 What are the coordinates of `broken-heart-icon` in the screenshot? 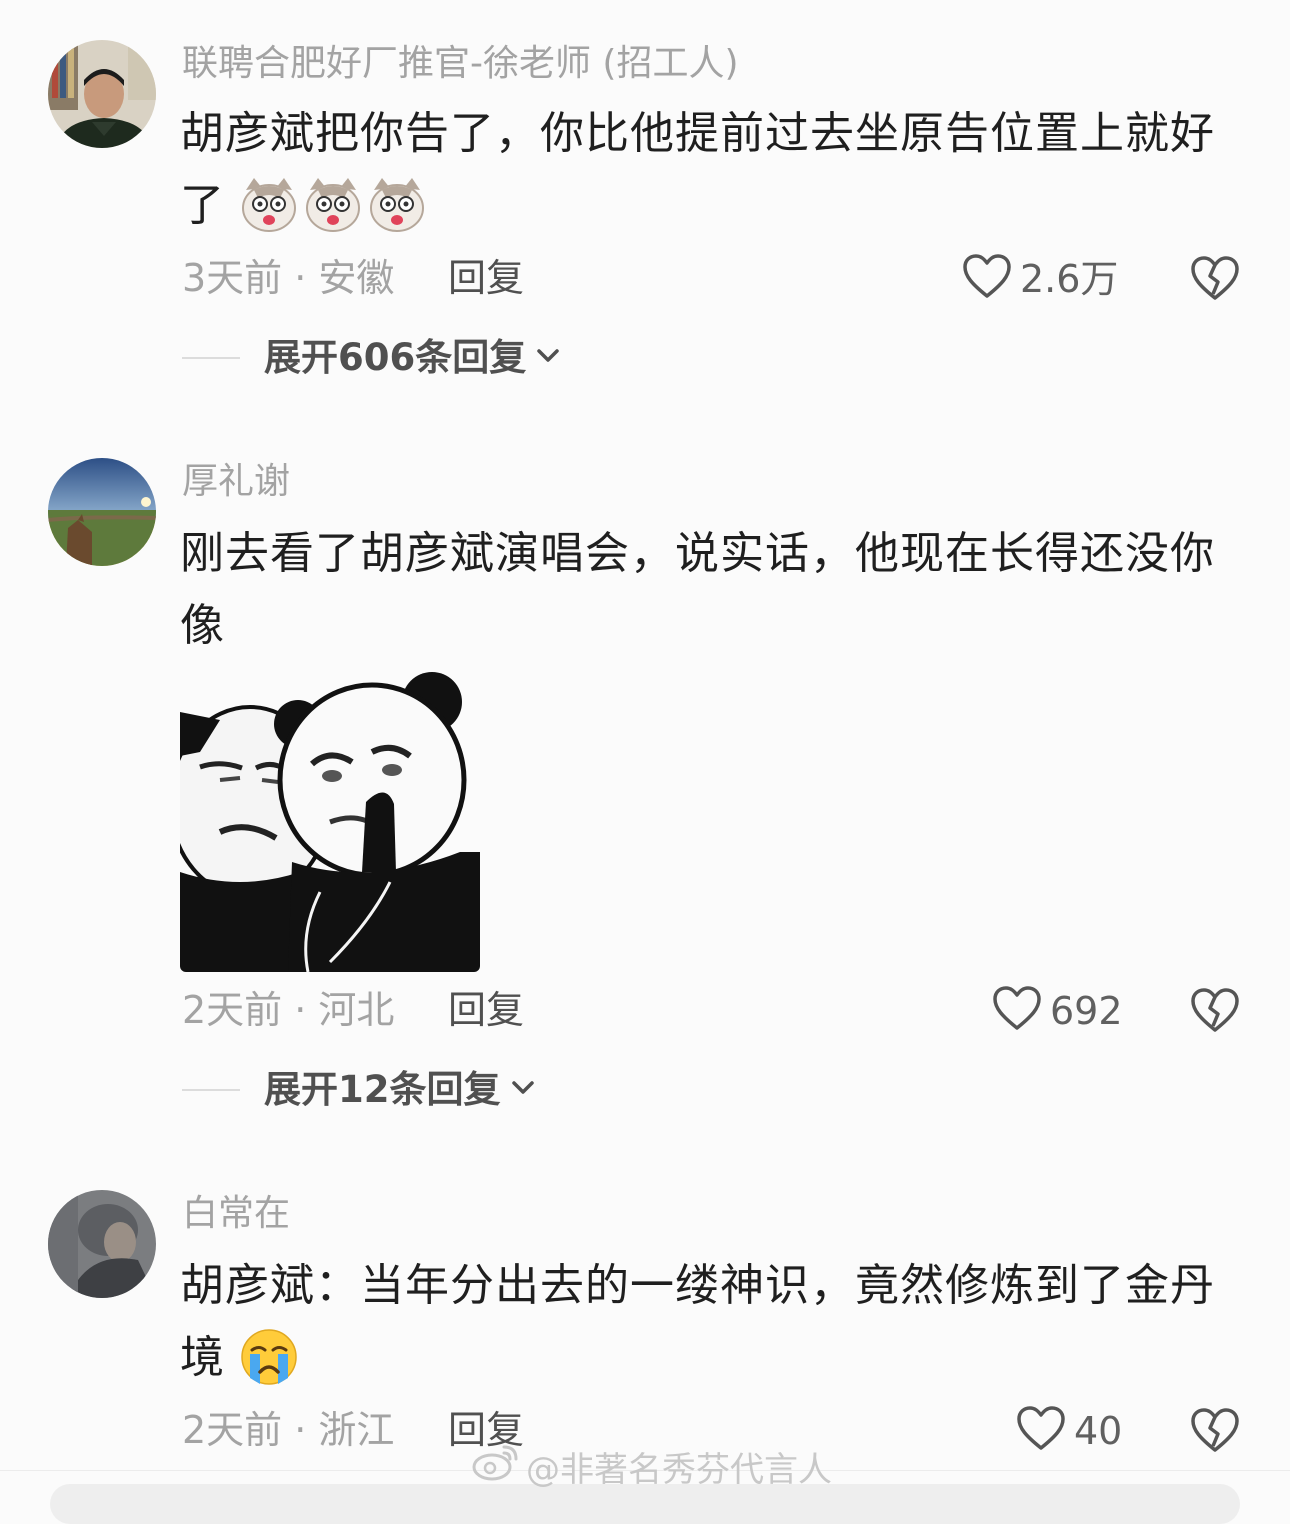 It's located at (1215, 1433).